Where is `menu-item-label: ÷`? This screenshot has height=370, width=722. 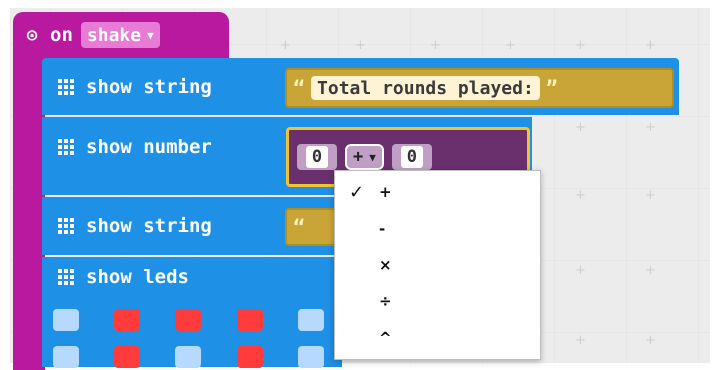 menu-item-label: ÷ is located at coordinates (385, 301).